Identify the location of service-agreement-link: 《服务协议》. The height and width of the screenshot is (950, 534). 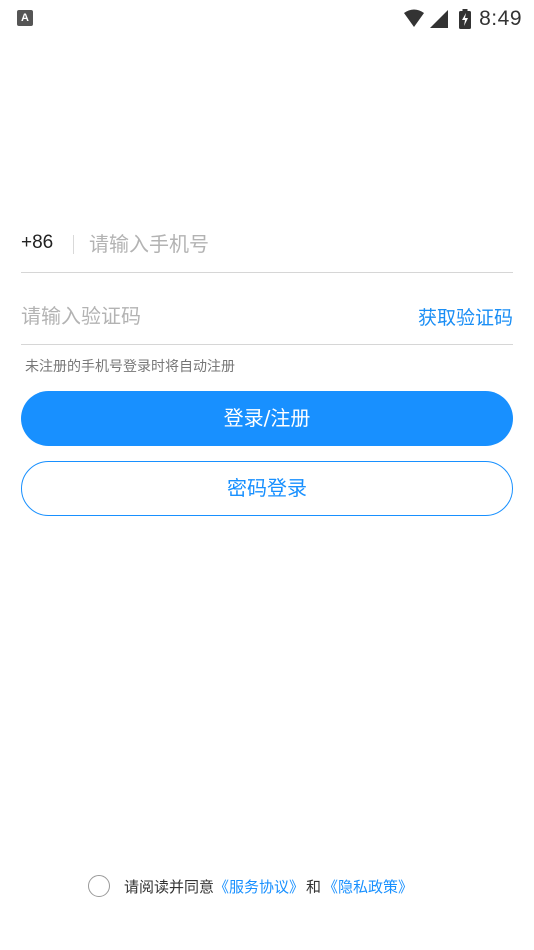
(259, 886).